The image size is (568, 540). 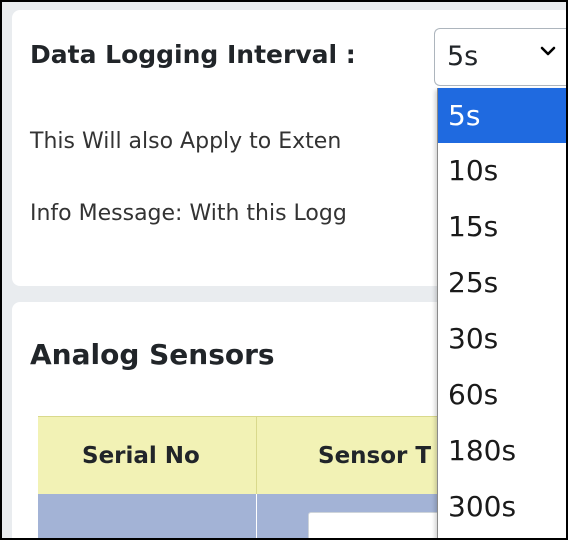 I want to click on option-180s: 180s, so click(x=502, y=451).